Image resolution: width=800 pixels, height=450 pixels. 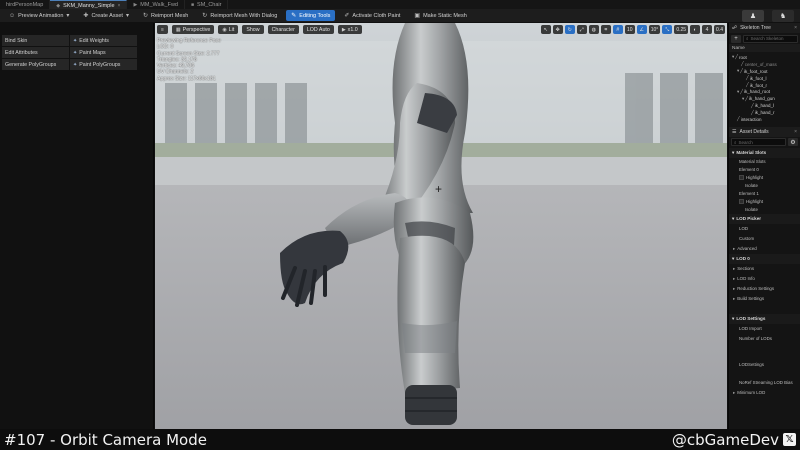 What do you see at coordinates (764, 289) in the screenshot?
I see `property-row: ▸ Reduction Settings` at bounding box center [764, 289].